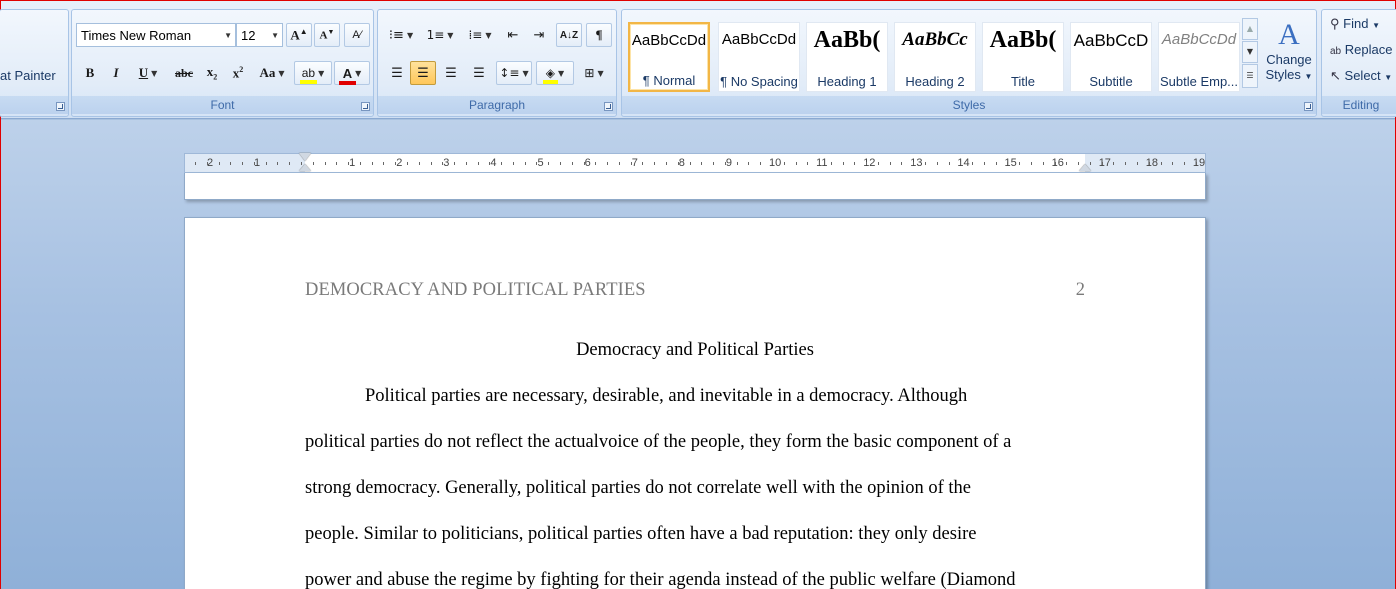 The image size is (1396, 589). I want to click on change-styles-label-1: Change, so click(1289, 59).